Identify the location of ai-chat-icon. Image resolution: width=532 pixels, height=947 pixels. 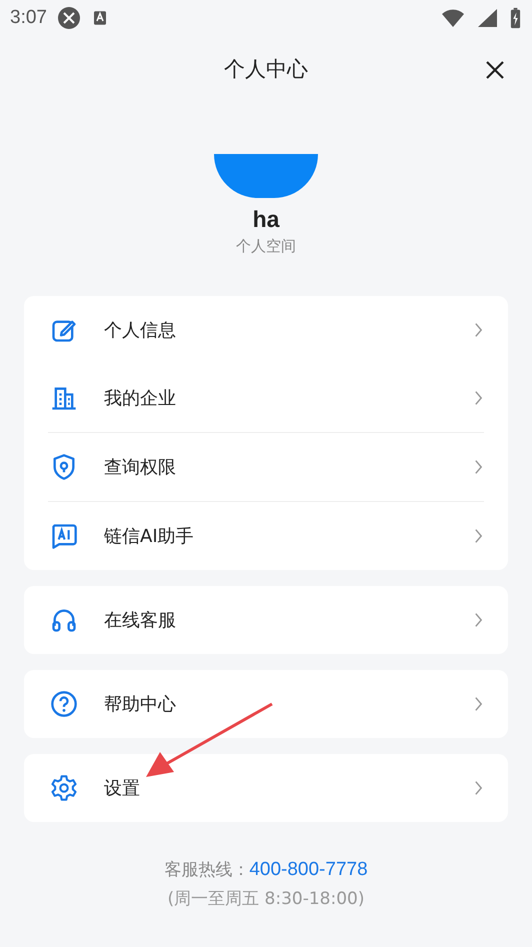
(64, 536).